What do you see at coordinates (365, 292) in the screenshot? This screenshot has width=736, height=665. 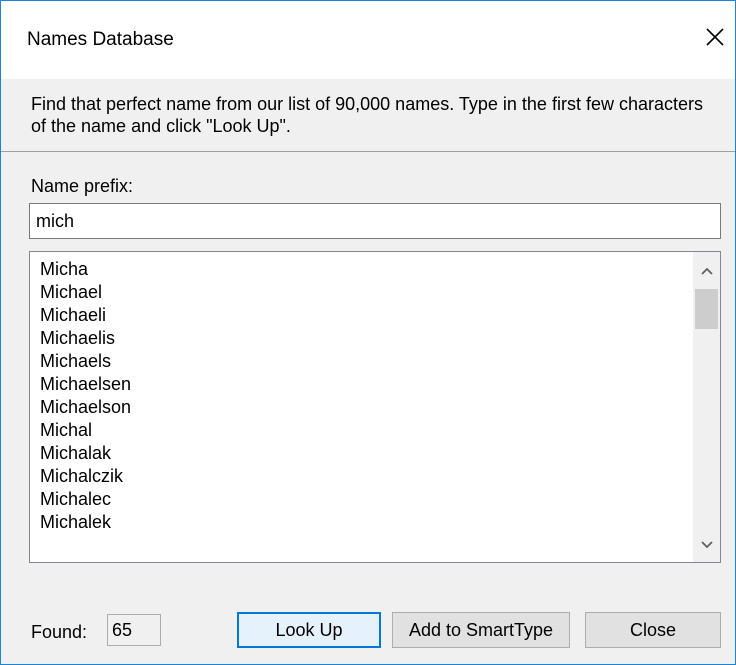 I see `list-item: Michael` at bounding box center [365, 292].